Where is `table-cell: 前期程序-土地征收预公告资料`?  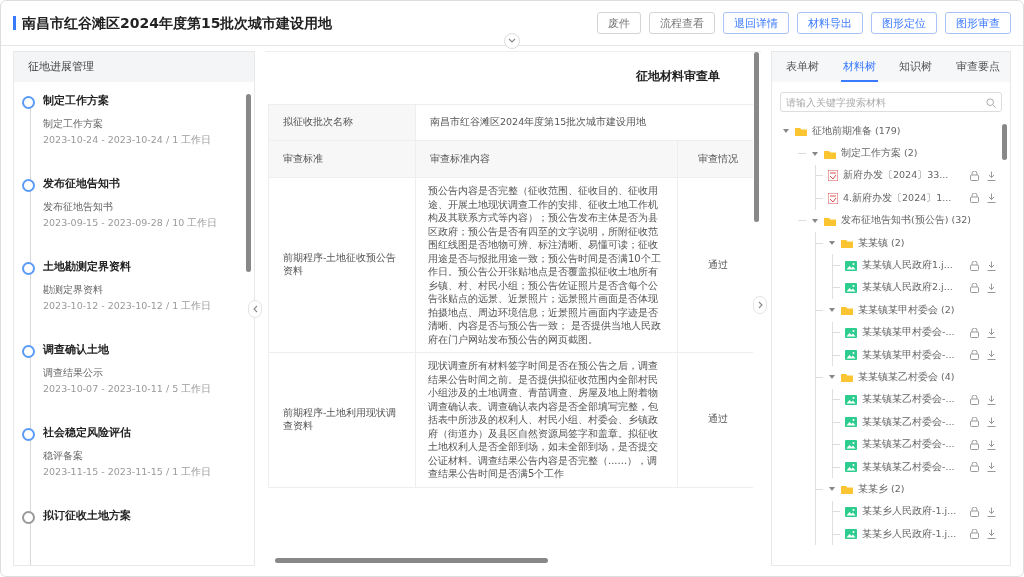 table-cell: 前期程序-土地征收预公告资料 is located at coordinates (342, 265).